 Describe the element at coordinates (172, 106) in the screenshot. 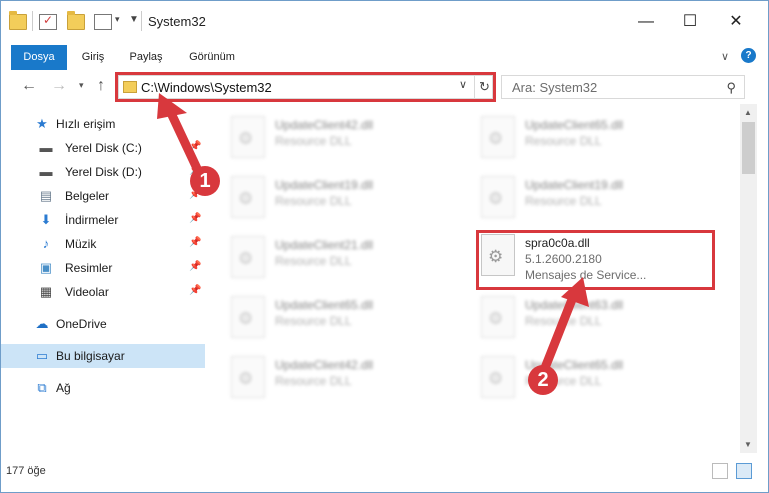

I see `arrow-1-head` at that location.